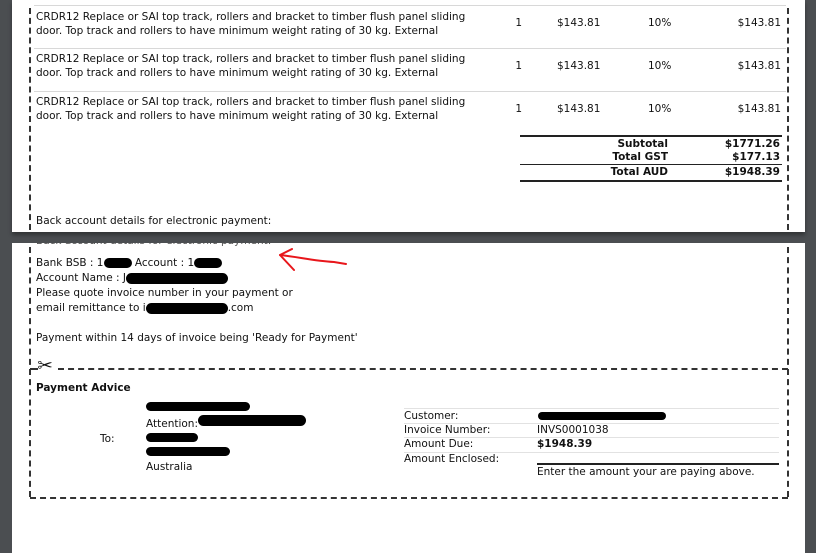 The width and height of the screenshot is (816, 553). Describe the element at coordinates (752, 172) in the screenshot. I see `total-value: $1948.39` at that location.